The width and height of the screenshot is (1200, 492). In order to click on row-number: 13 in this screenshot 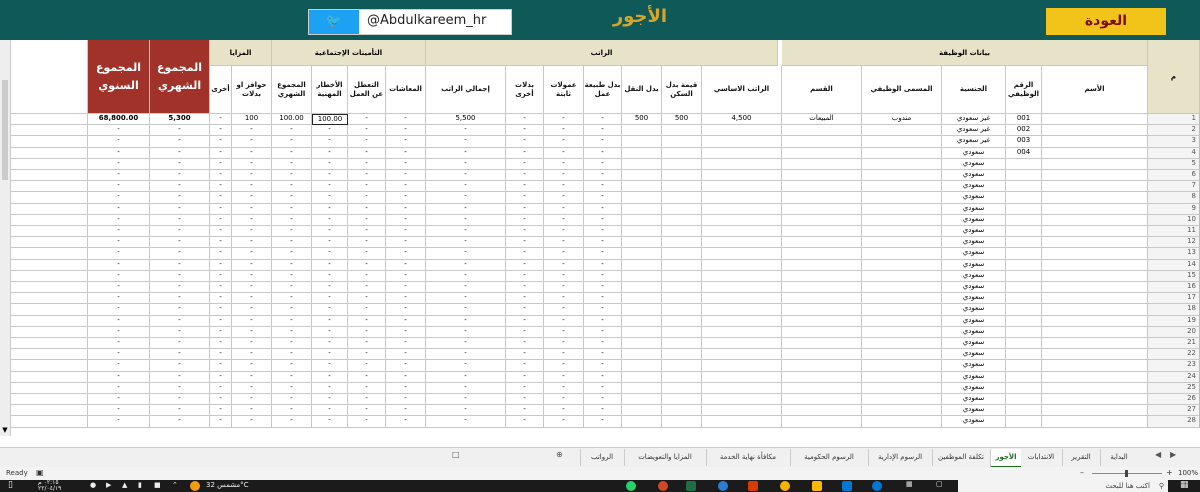, I will do `click(1174, 254)`.